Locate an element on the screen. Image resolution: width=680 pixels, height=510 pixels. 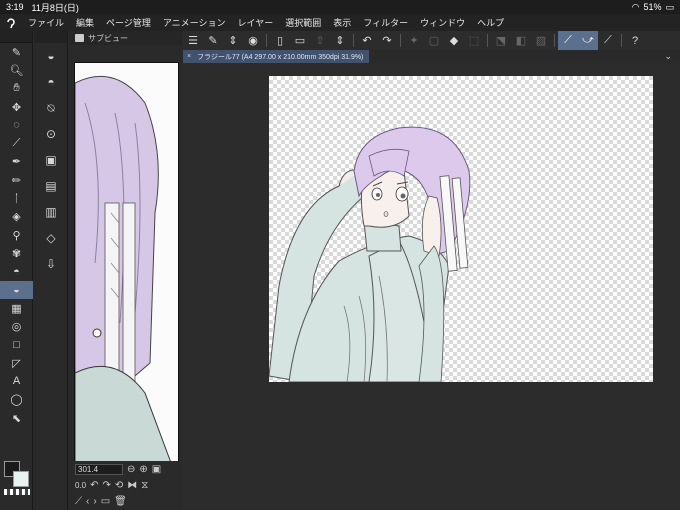
decoration-icon: ✾ is located at coordinates (16, 253).